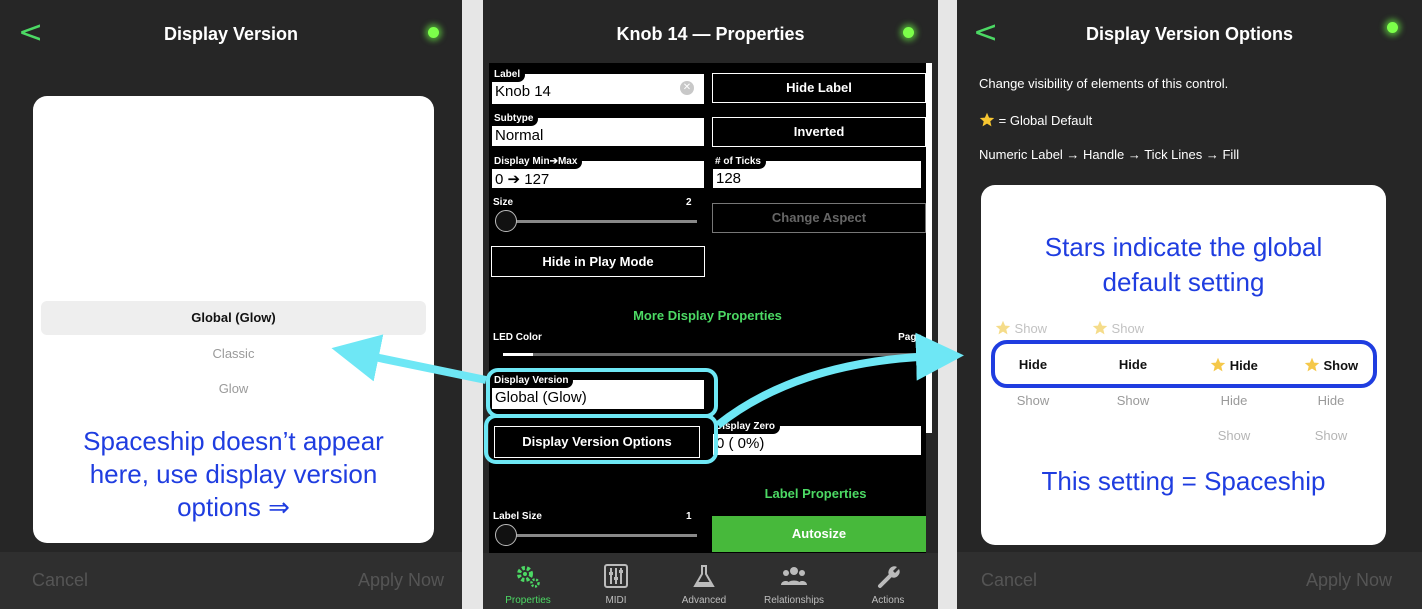 This screenshot has width=1422, height=609. Describe the element at coordinates (647, 380) in the screenshot. I see `annotation-arrows` at that location.